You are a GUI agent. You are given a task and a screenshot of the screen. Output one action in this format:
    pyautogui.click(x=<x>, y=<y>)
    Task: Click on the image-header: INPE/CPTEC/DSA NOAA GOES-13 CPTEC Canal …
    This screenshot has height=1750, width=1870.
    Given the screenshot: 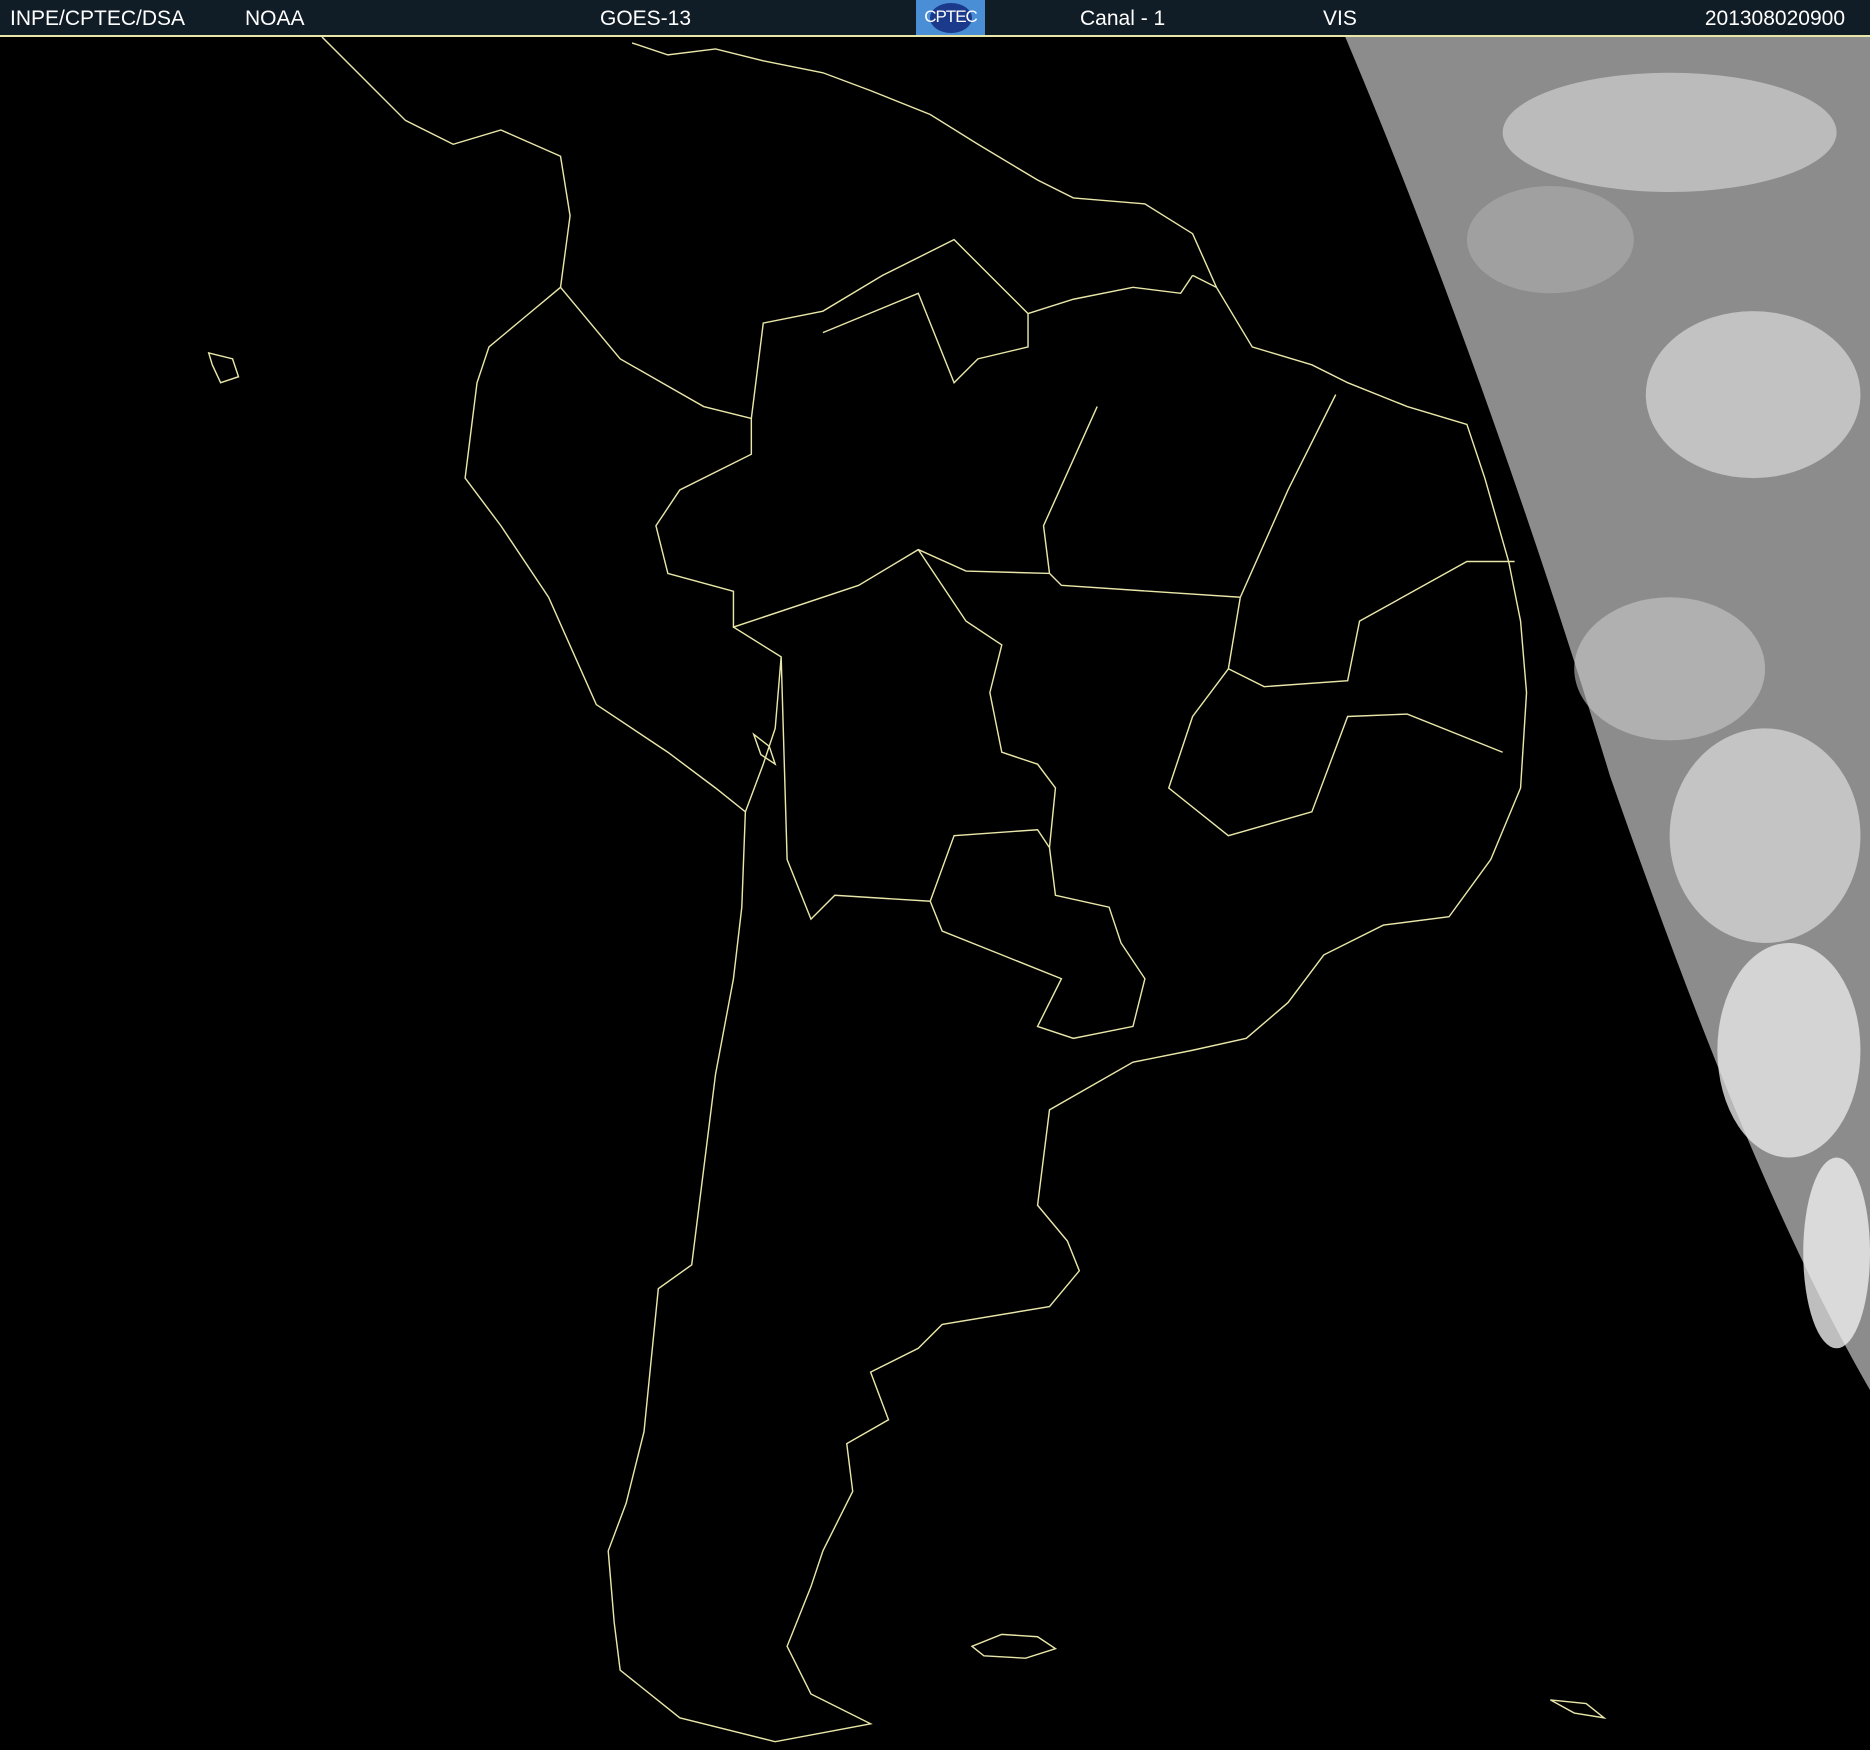 What is the action you would take?
    pyautogui.click(x=935, y=18)
    